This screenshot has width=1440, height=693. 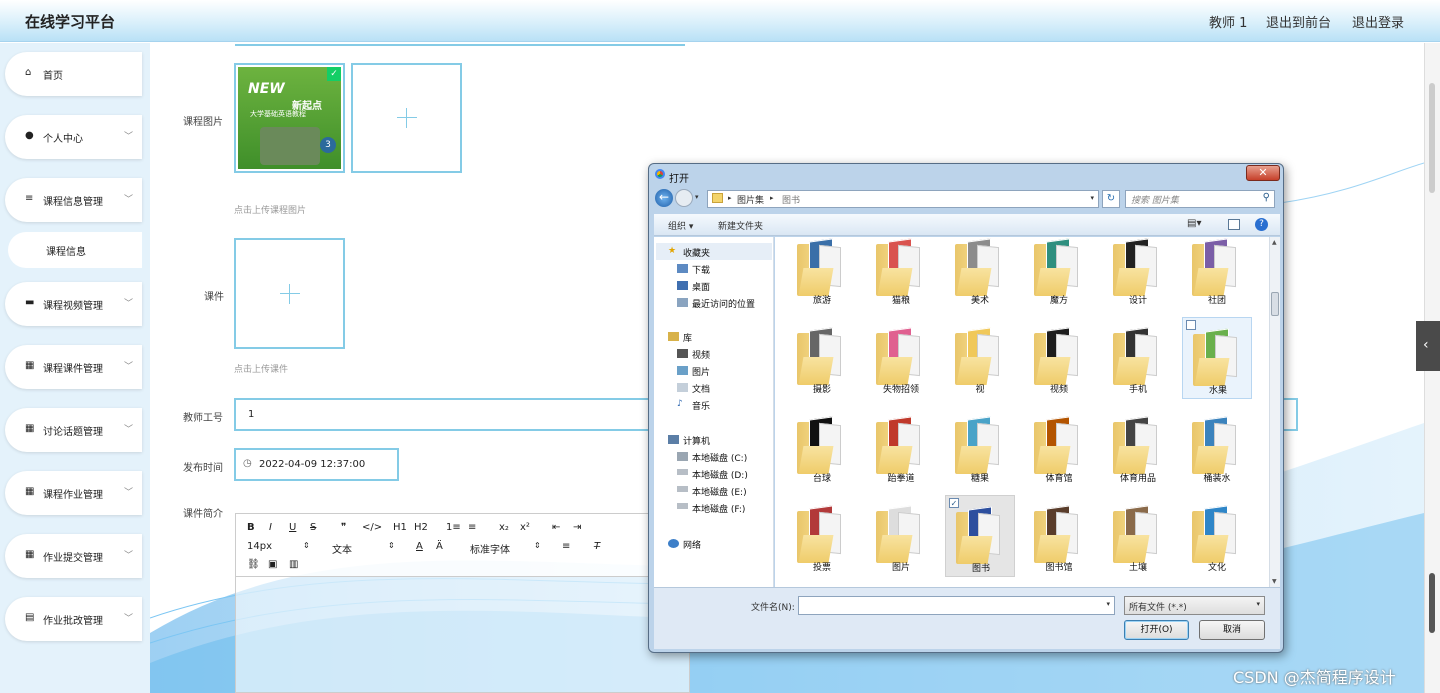 I want to click on code-button: </>, so click(x=372, y=527).